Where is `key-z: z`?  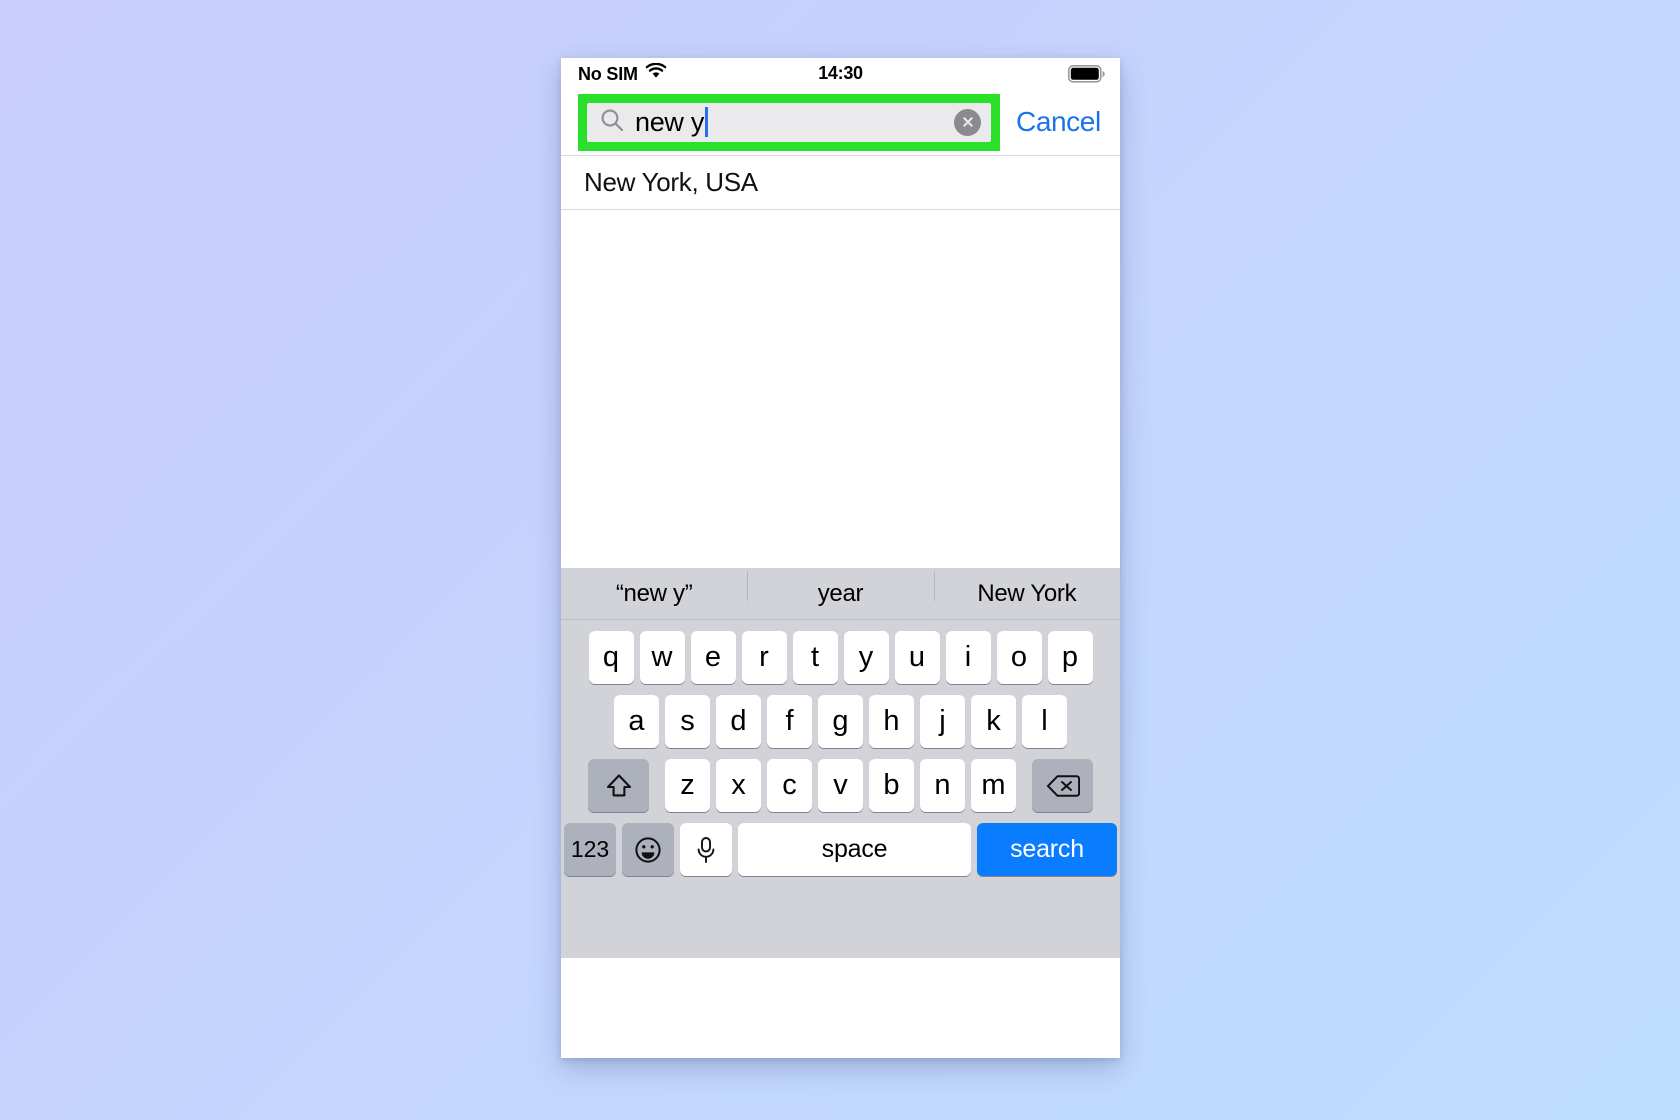
key-z: z is located at coordinates (687, 785).